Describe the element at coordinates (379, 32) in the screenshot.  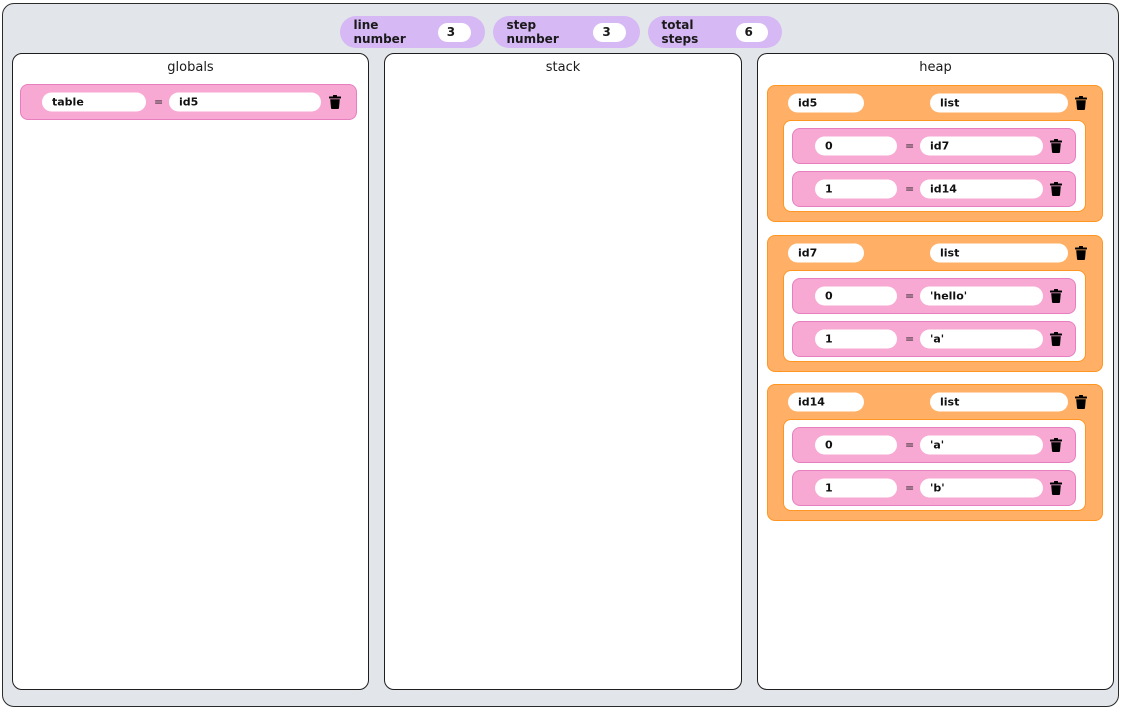
I see `line-number-label: line number` at that location.